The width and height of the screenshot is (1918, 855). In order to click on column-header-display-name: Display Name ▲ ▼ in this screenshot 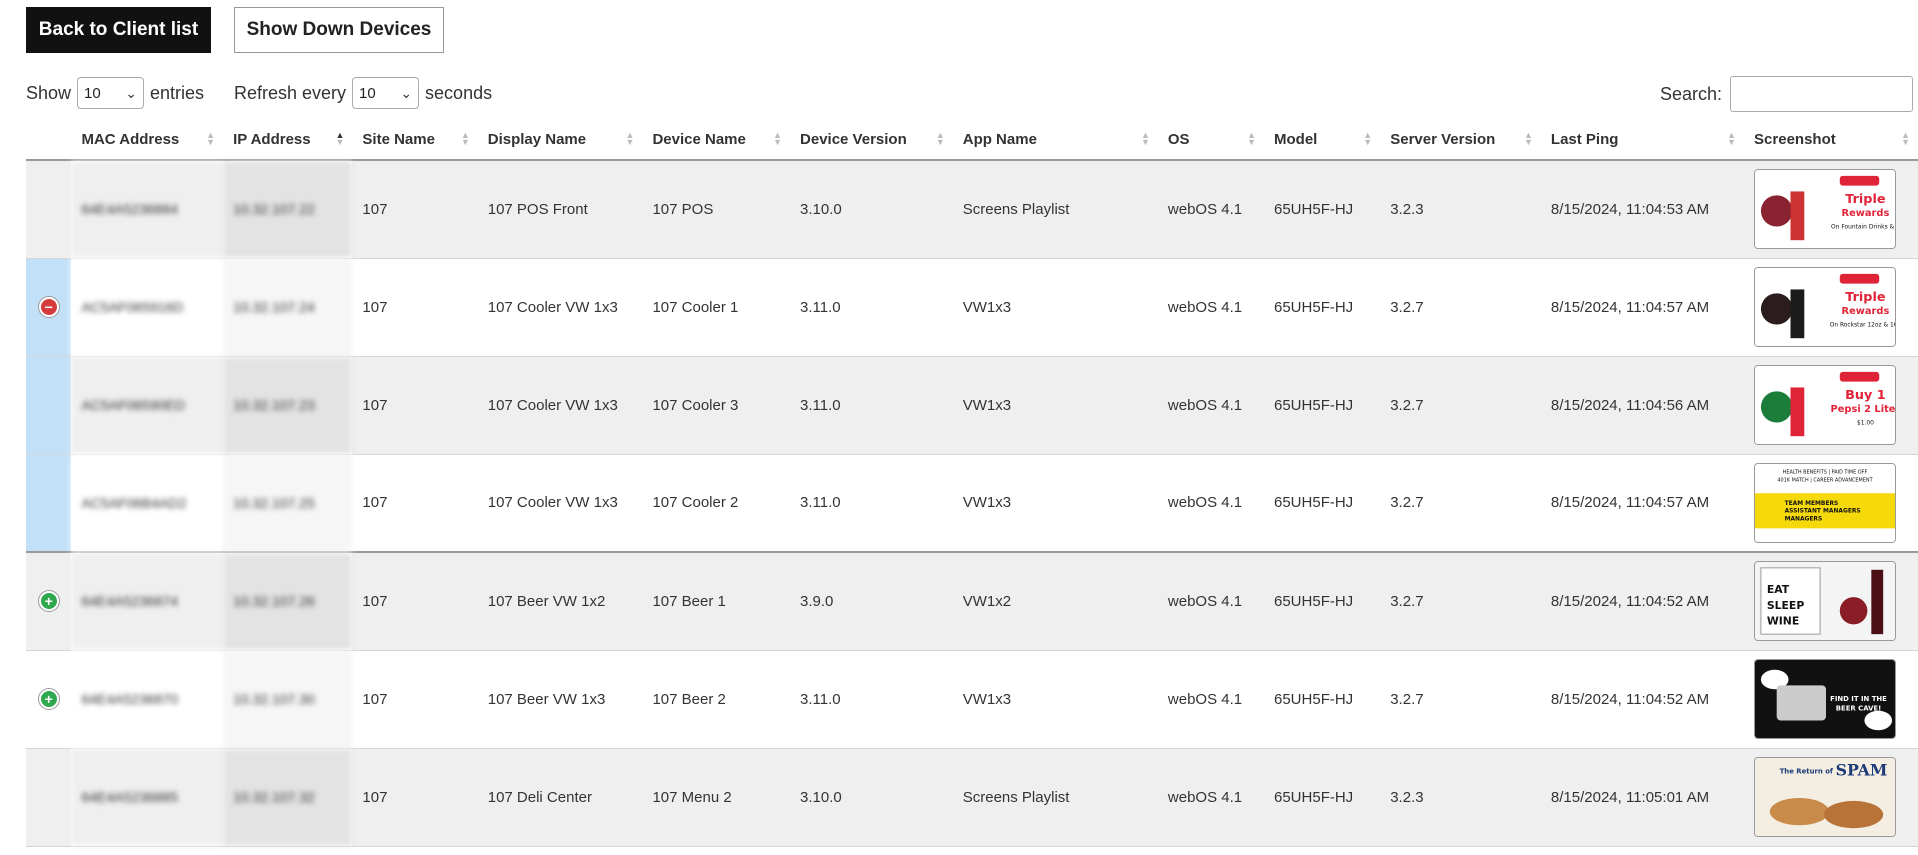, I will do `click(560, 140)`.